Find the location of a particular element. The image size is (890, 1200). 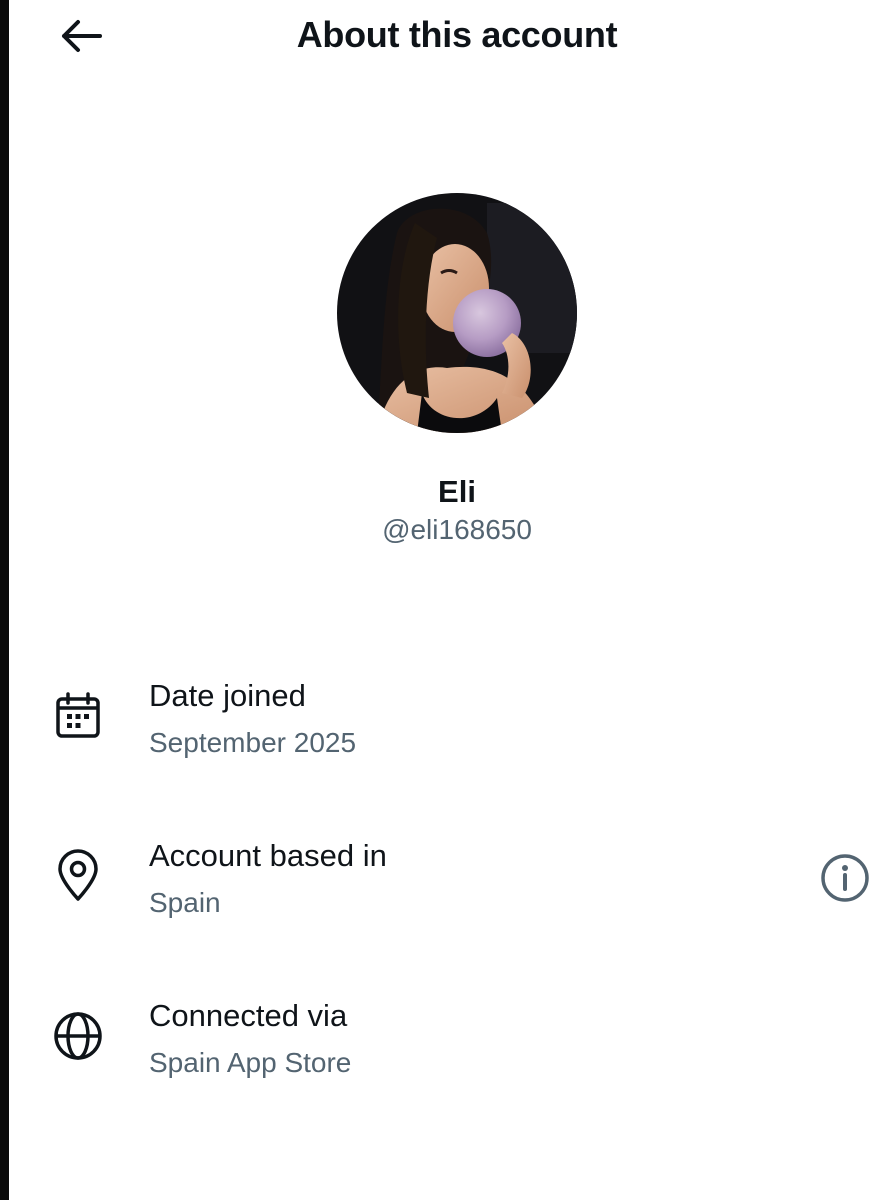

user-handle: @eli168650 is located at coordinates (457, 529).